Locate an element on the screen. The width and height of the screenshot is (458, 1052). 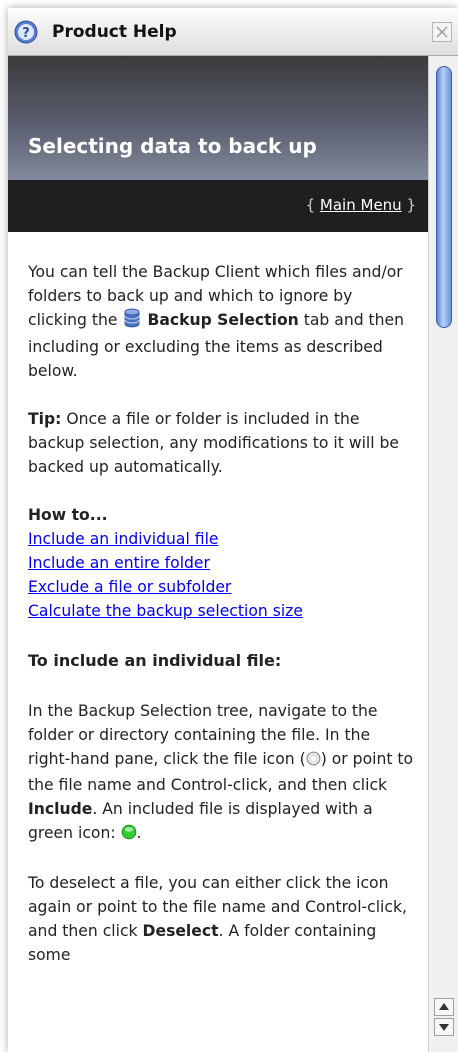
deselect-keyword: Deselect is located at coordinates (180, 931).